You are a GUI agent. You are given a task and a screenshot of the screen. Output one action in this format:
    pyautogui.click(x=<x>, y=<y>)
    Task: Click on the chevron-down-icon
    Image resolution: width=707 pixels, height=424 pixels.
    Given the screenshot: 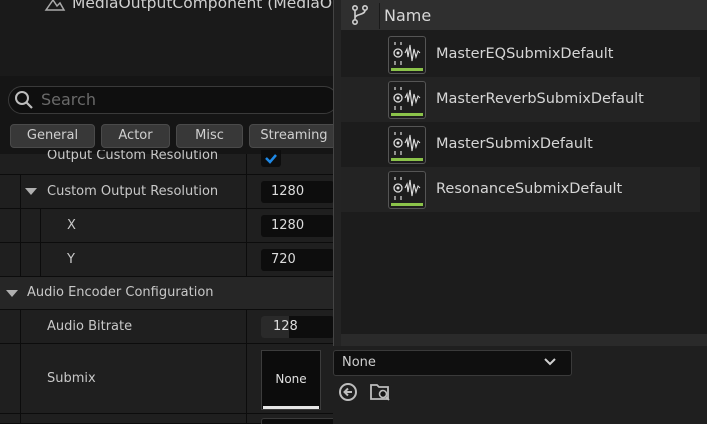 What is the action you would take?
    pyautogui.click(x=550, y=362)
    